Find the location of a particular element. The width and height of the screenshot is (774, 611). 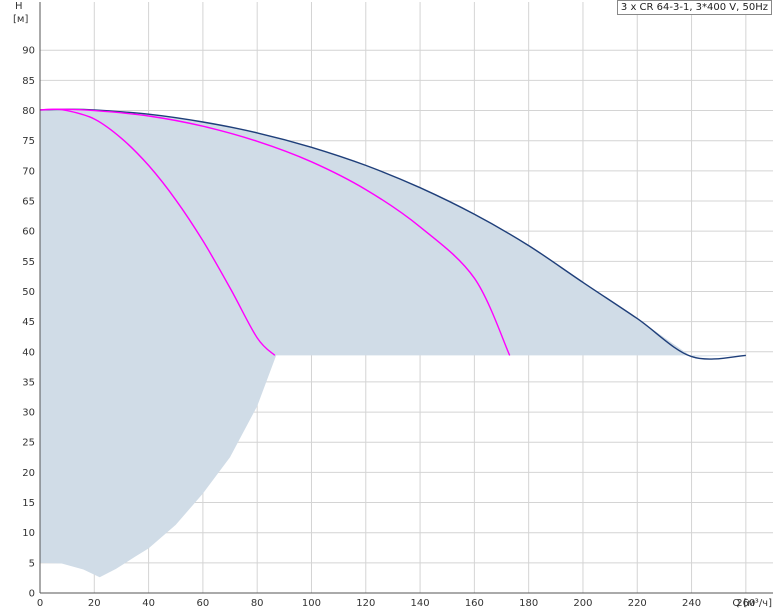

x-tick-label: 220 is located at coordinates (637, 603).